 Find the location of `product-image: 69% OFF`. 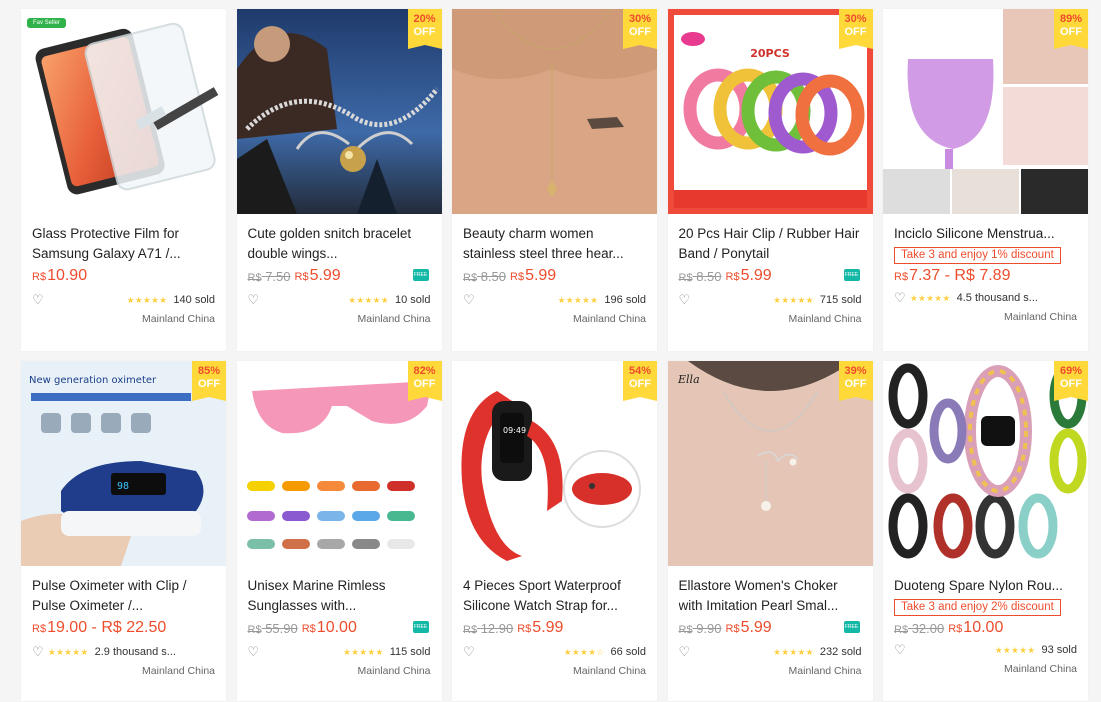

product-image: 69% OFF is located at coordinates (985, 463).